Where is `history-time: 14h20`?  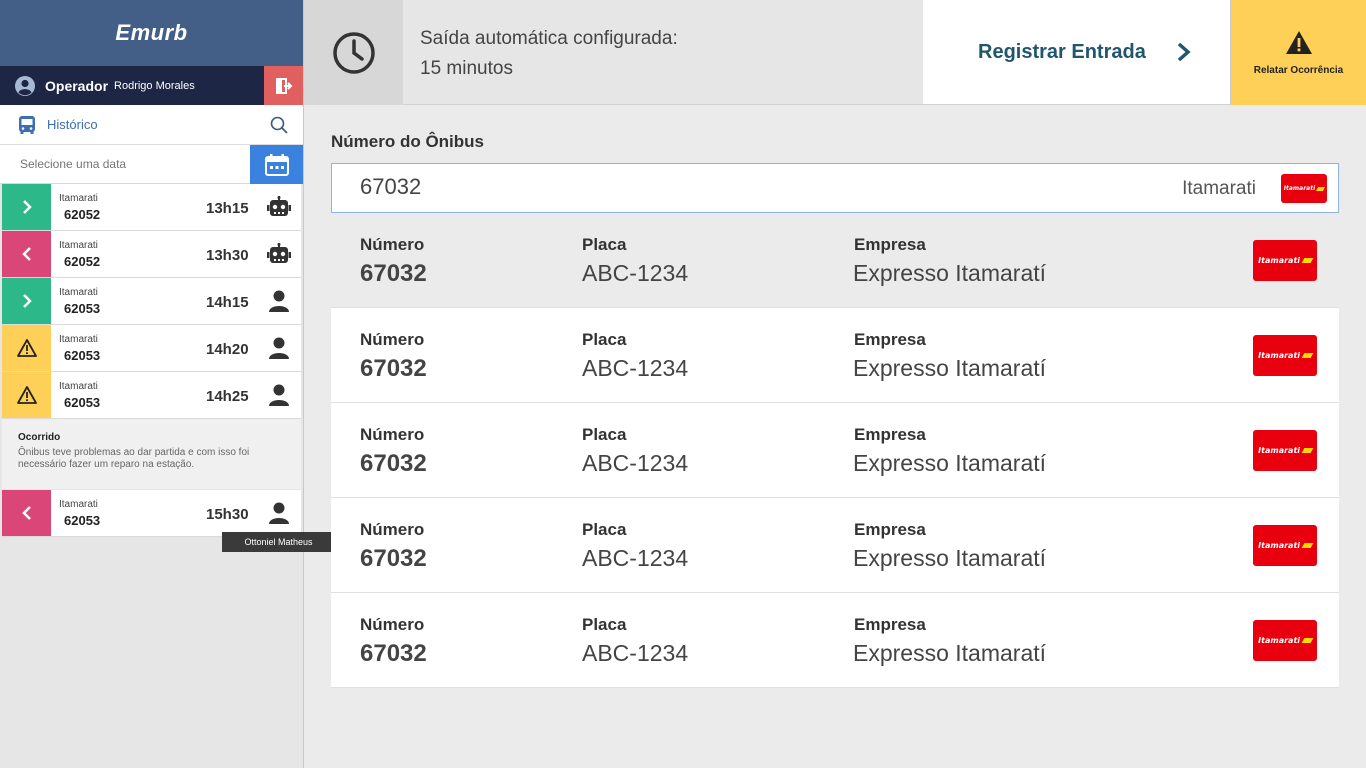
history-time: 14h20 is located at coordinates (227, 349).